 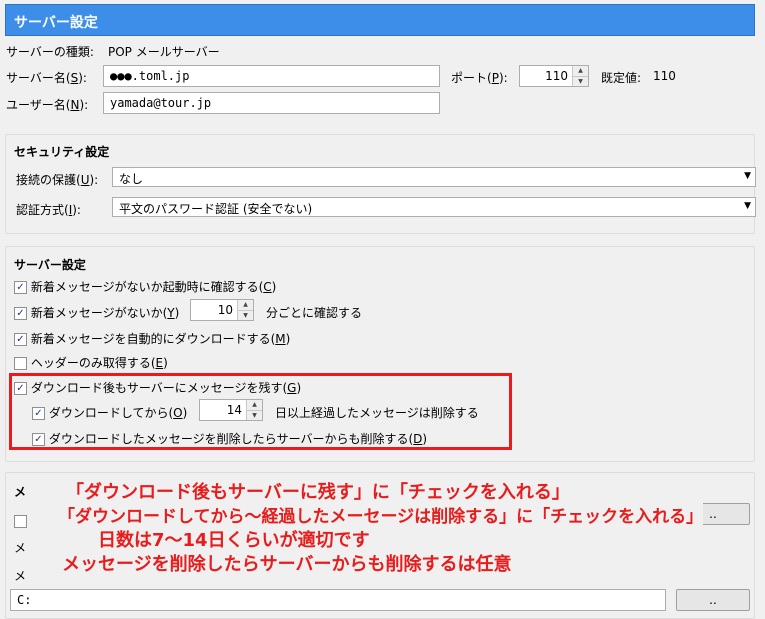 I want to click on storage-row2-label: メ, so click(x=20, y=576).